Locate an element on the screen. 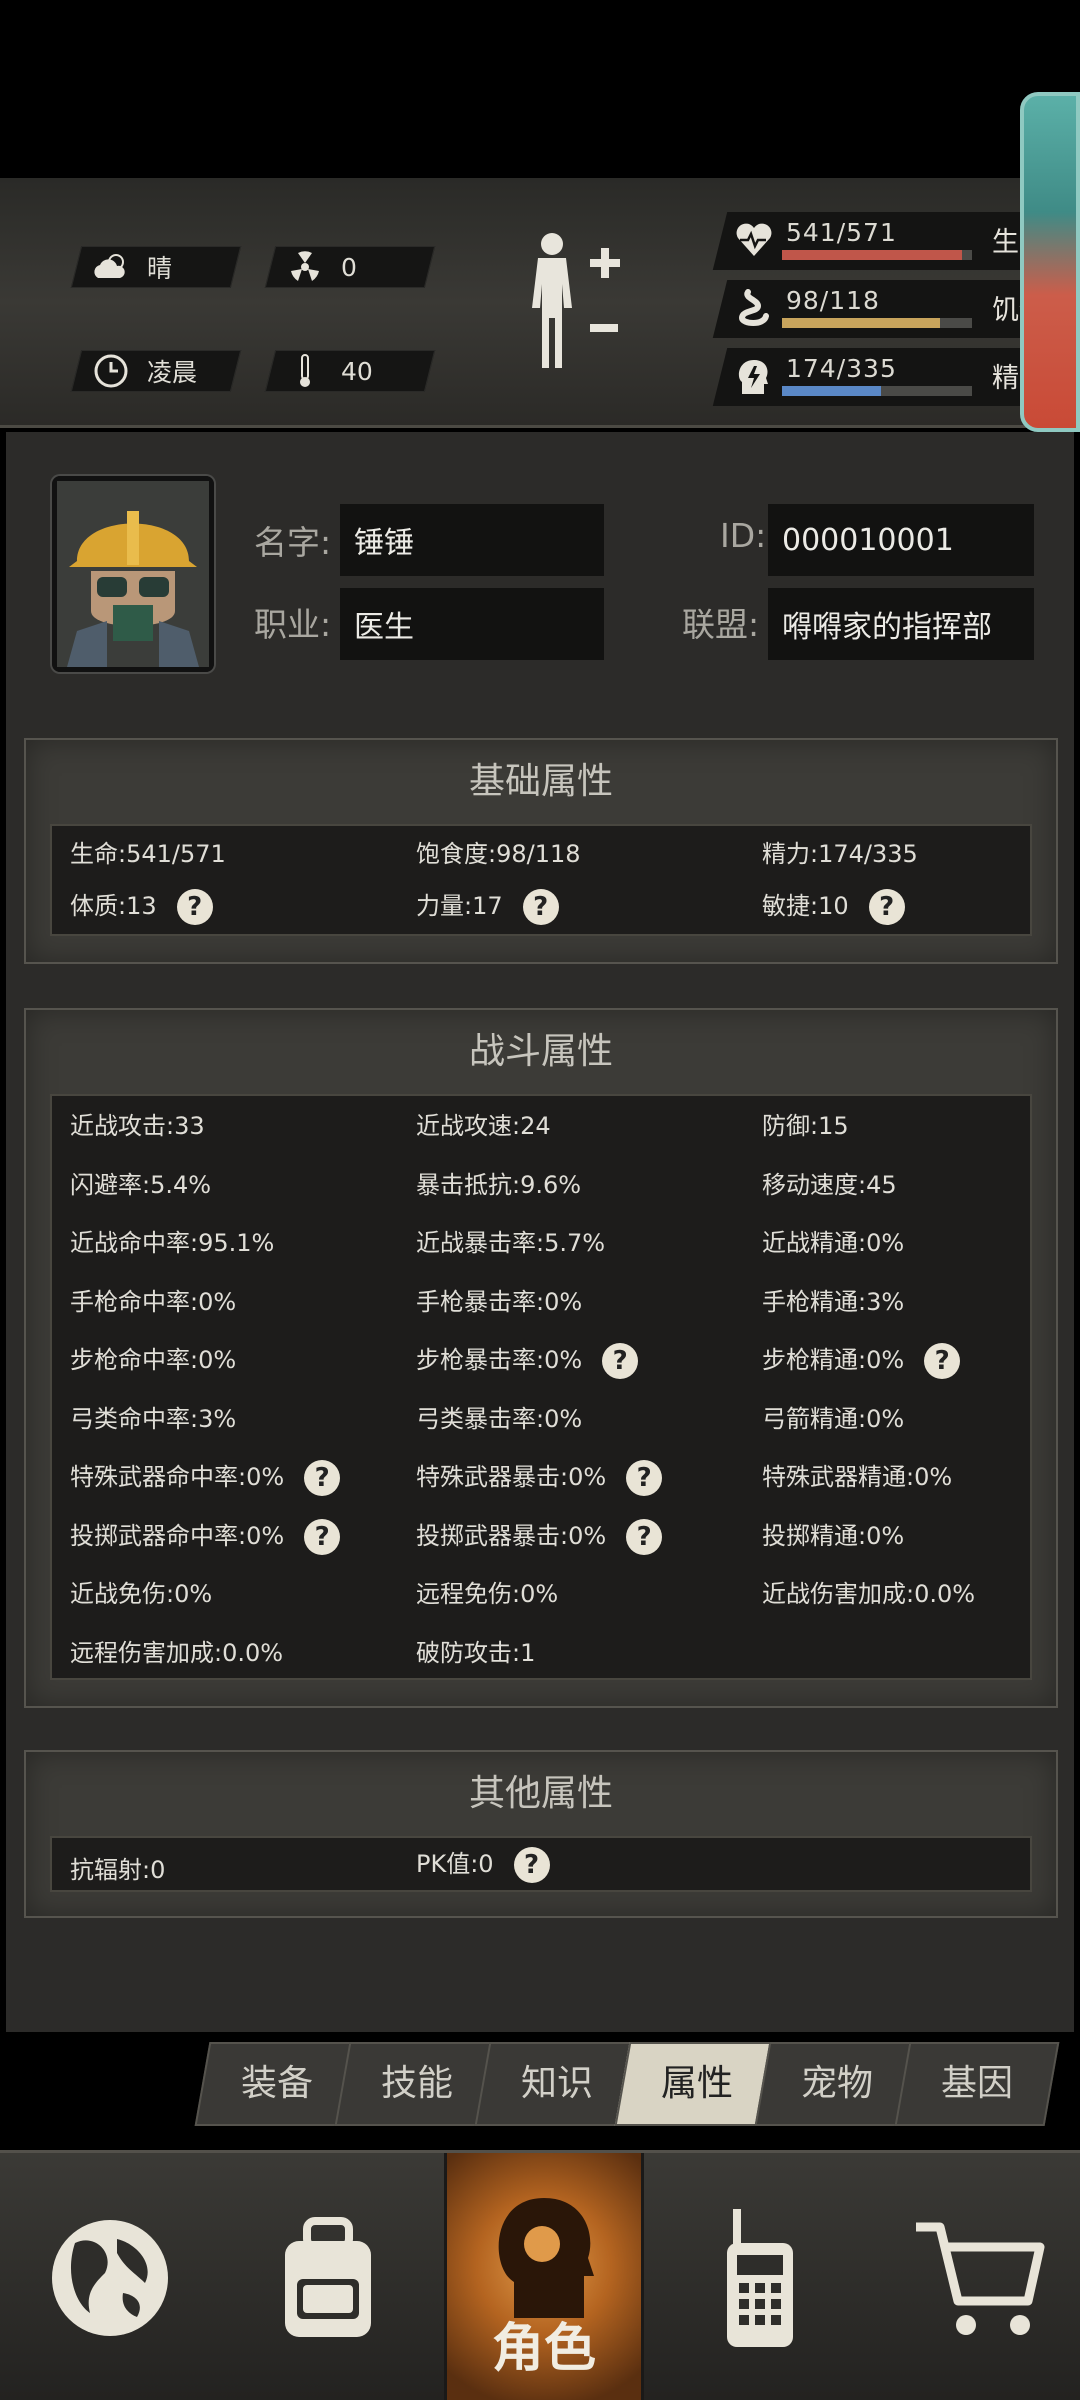 The image size is (1080, 2400). stat-cell: 手枪暴击率:0% is located at coordinates (499, 1301).